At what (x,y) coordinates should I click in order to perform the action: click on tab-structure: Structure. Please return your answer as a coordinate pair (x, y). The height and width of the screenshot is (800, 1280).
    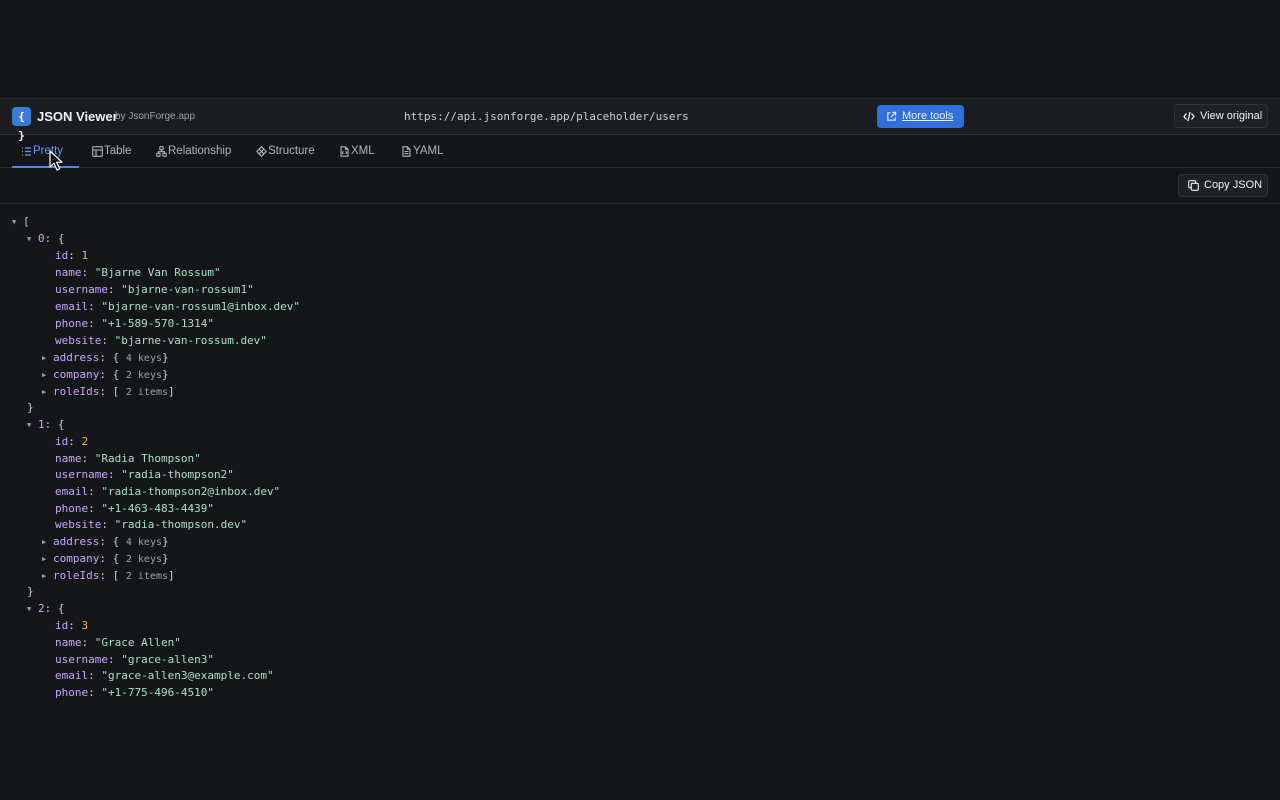
    Looking at the image, I should click on (287, 151).